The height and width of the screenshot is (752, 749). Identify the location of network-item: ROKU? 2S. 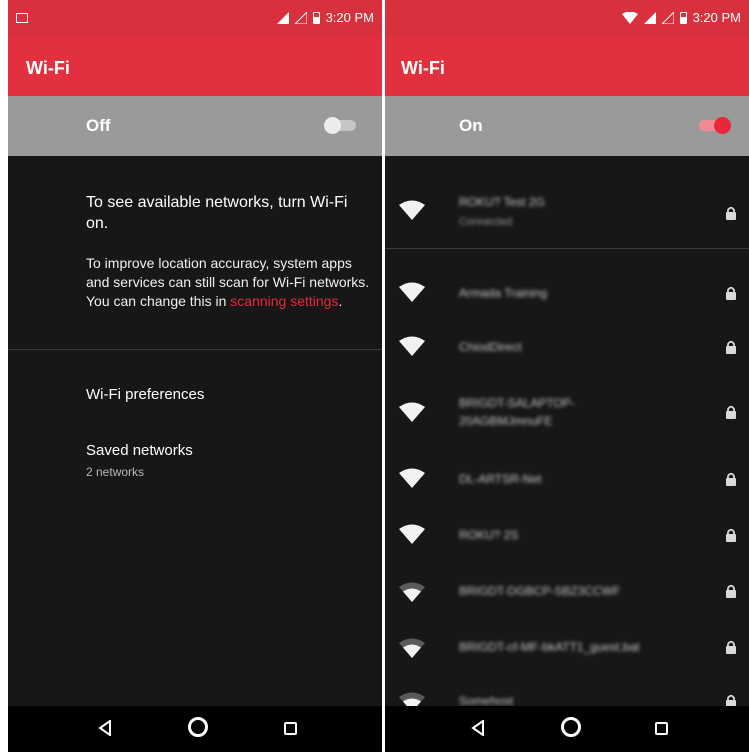
(567, 535).